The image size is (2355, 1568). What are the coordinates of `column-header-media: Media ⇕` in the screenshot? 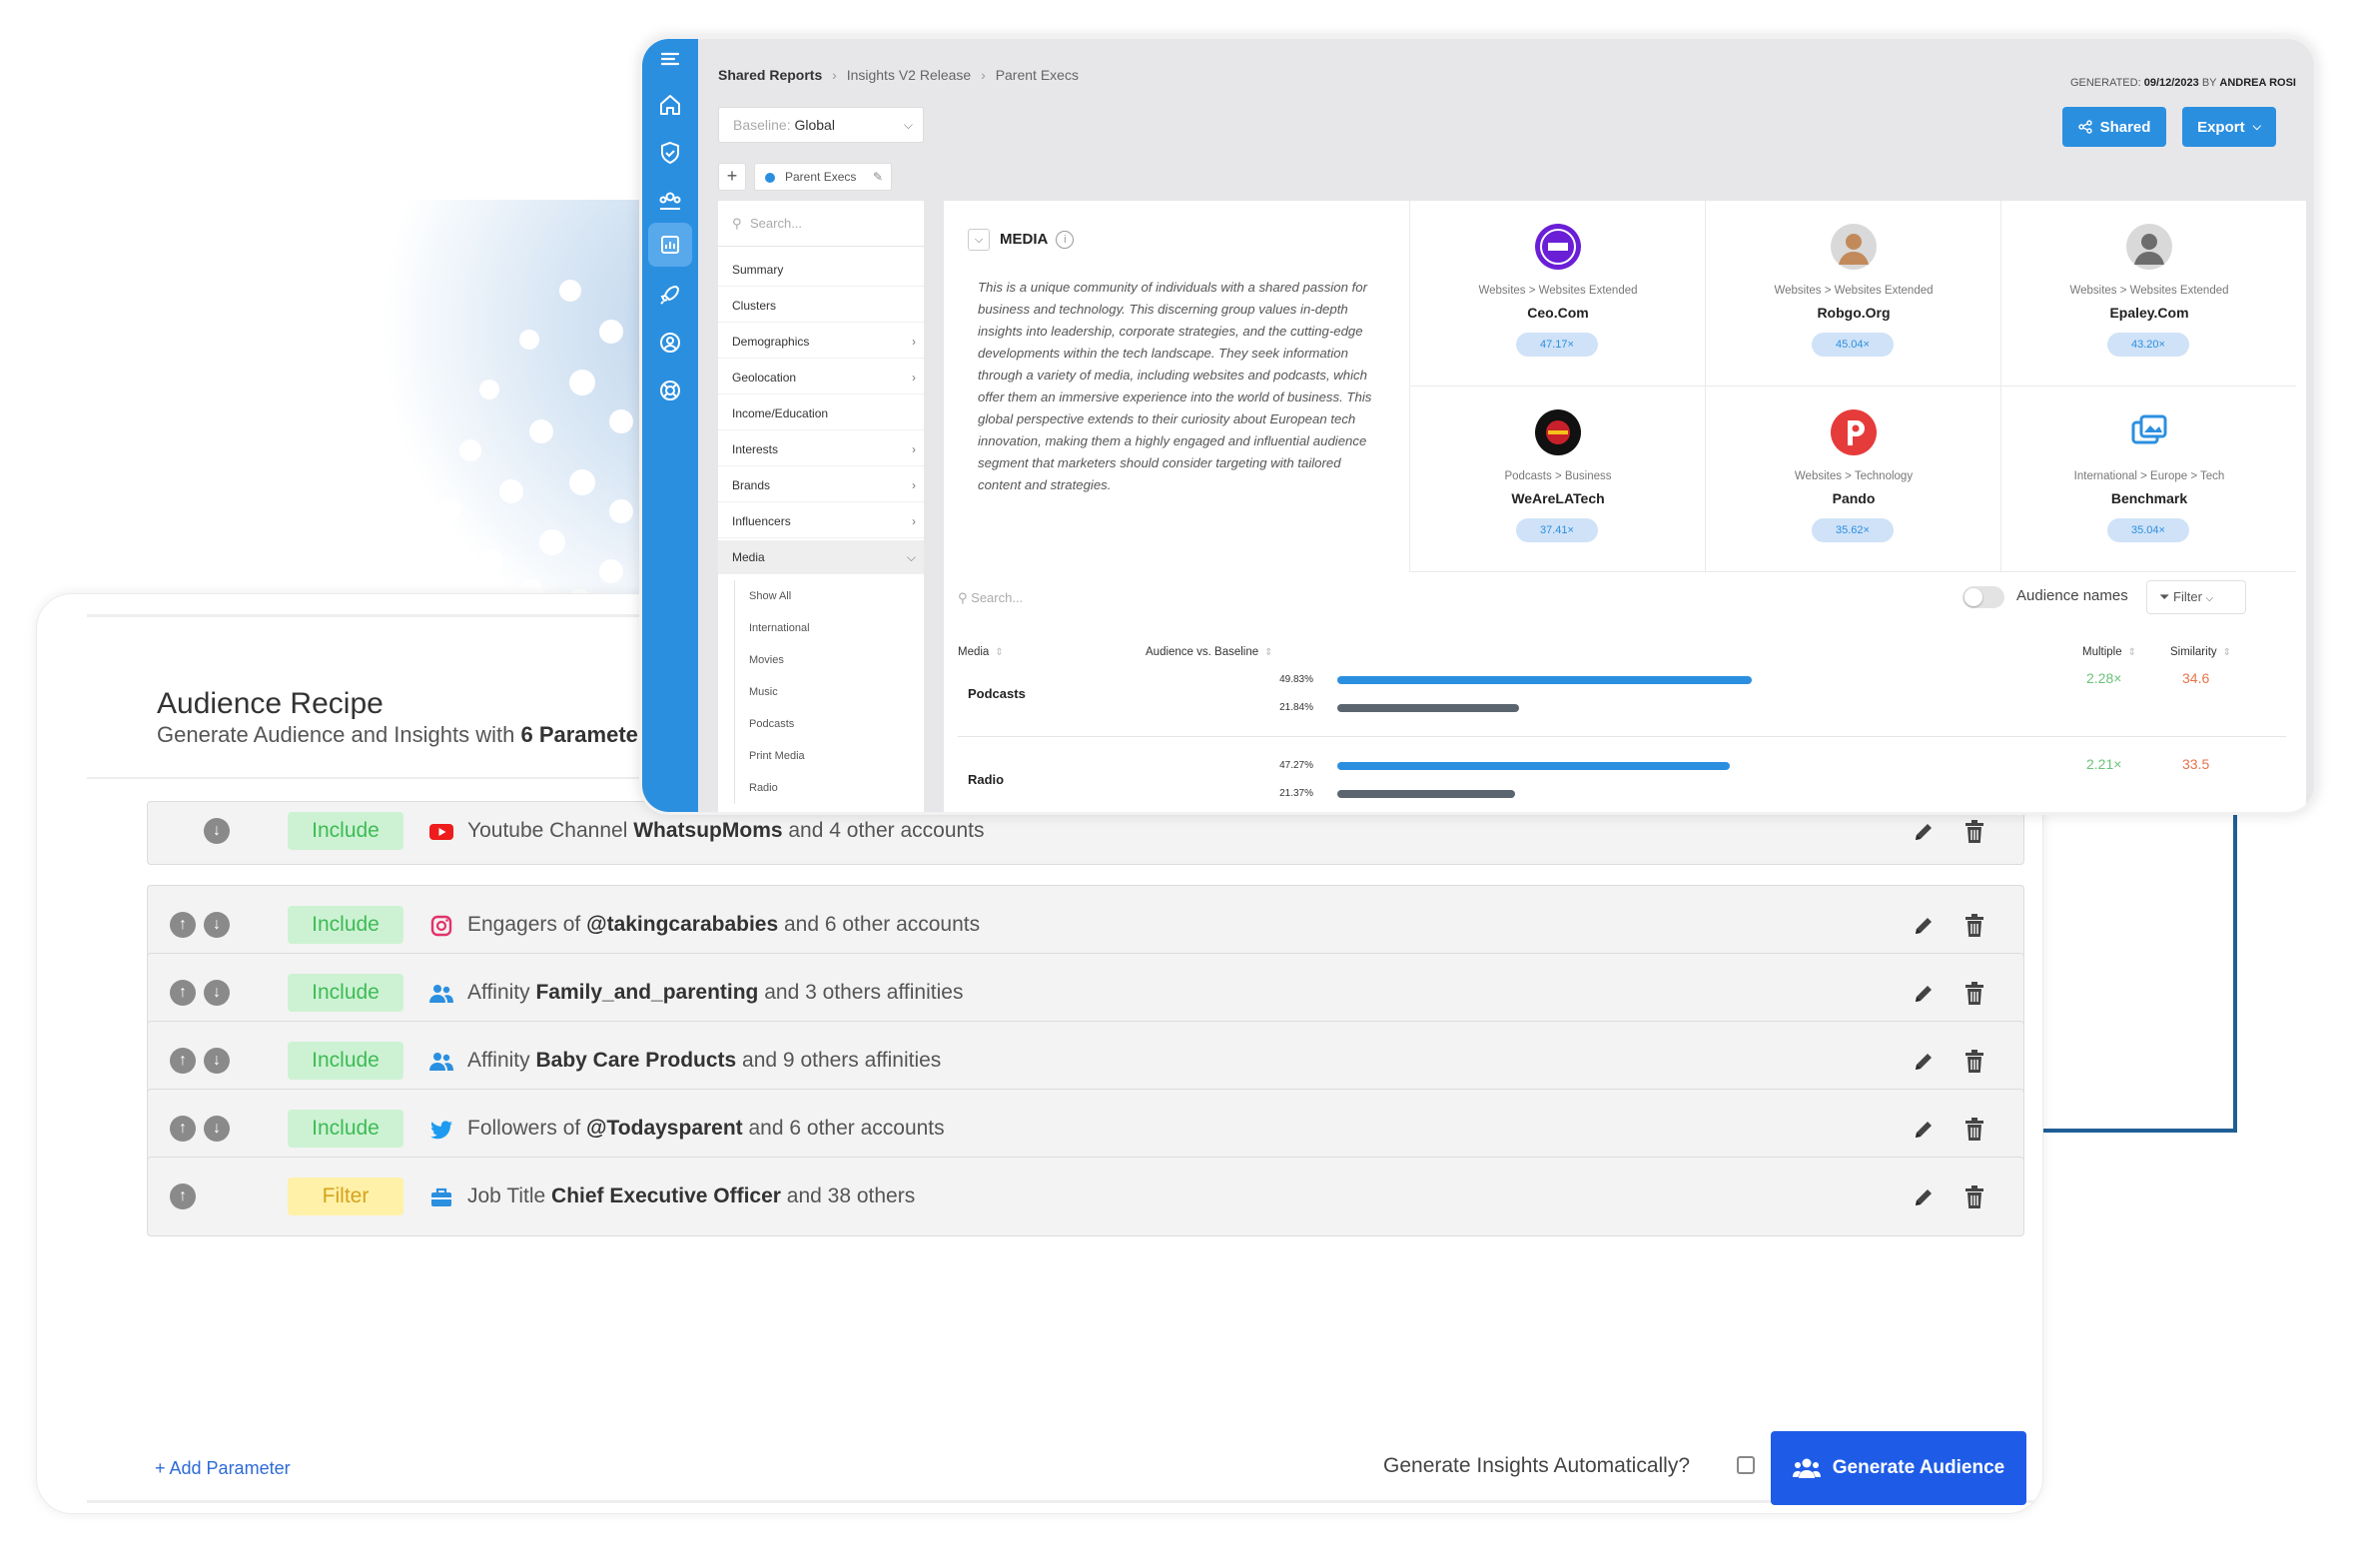 It's located at (981, 652).